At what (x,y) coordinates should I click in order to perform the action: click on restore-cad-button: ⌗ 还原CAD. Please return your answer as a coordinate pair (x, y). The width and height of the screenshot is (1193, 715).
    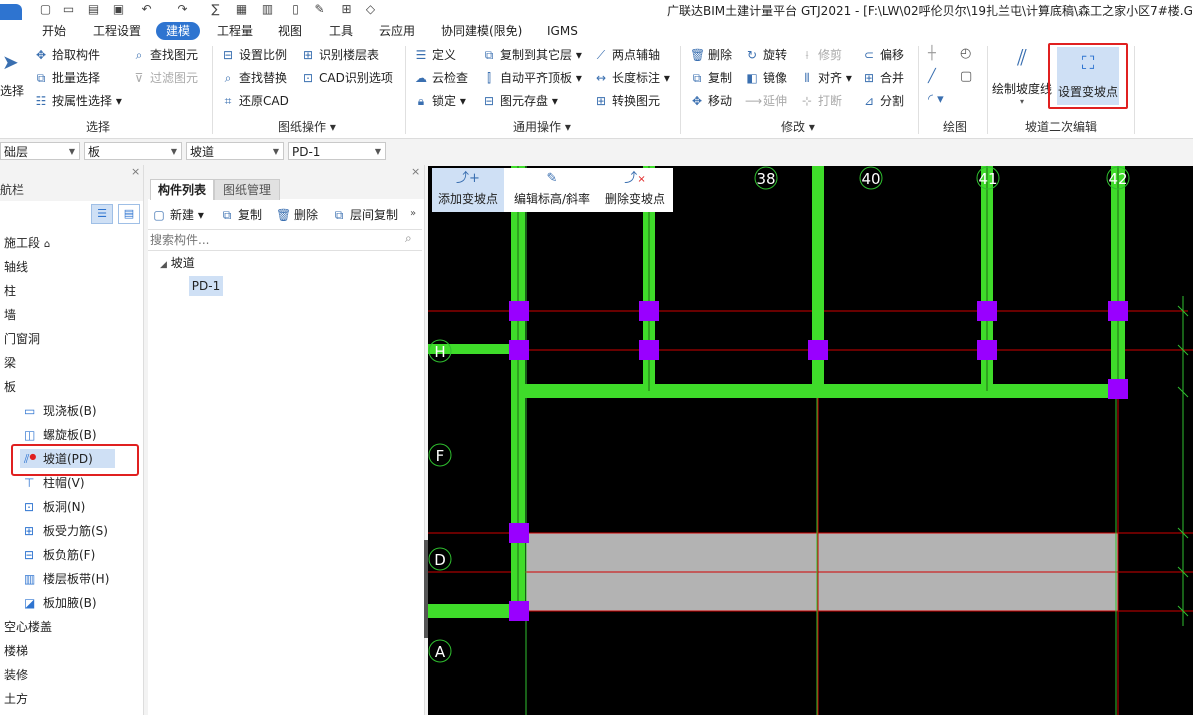
    Looking at the image, I should click on (255, 101).